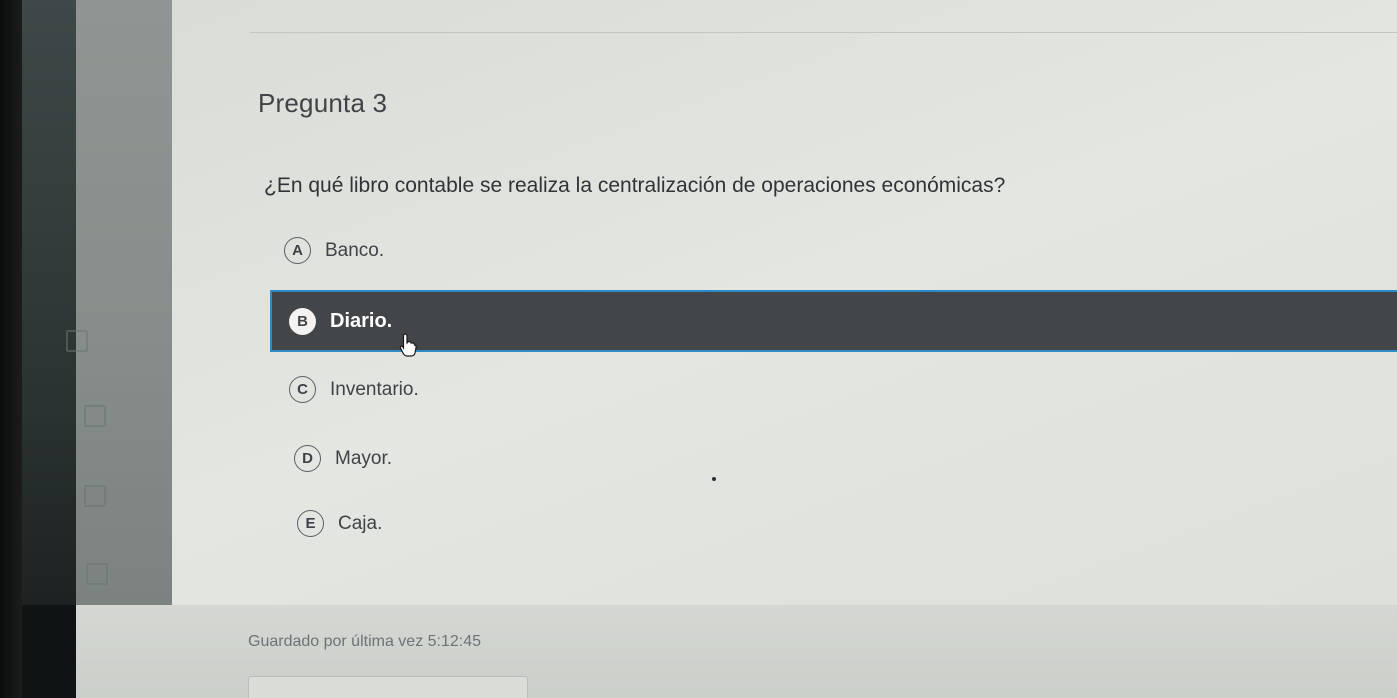  What do you see at coordinates (823, 32) in the screenshot?
I see `header-divider` at bounding box center [823, 32].